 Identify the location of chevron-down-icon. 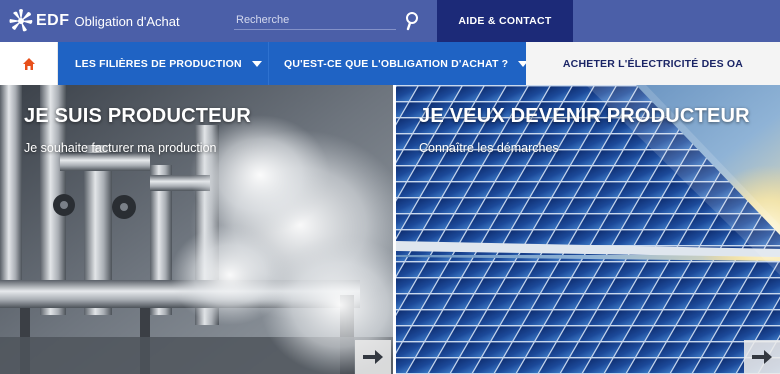
(256, 63).